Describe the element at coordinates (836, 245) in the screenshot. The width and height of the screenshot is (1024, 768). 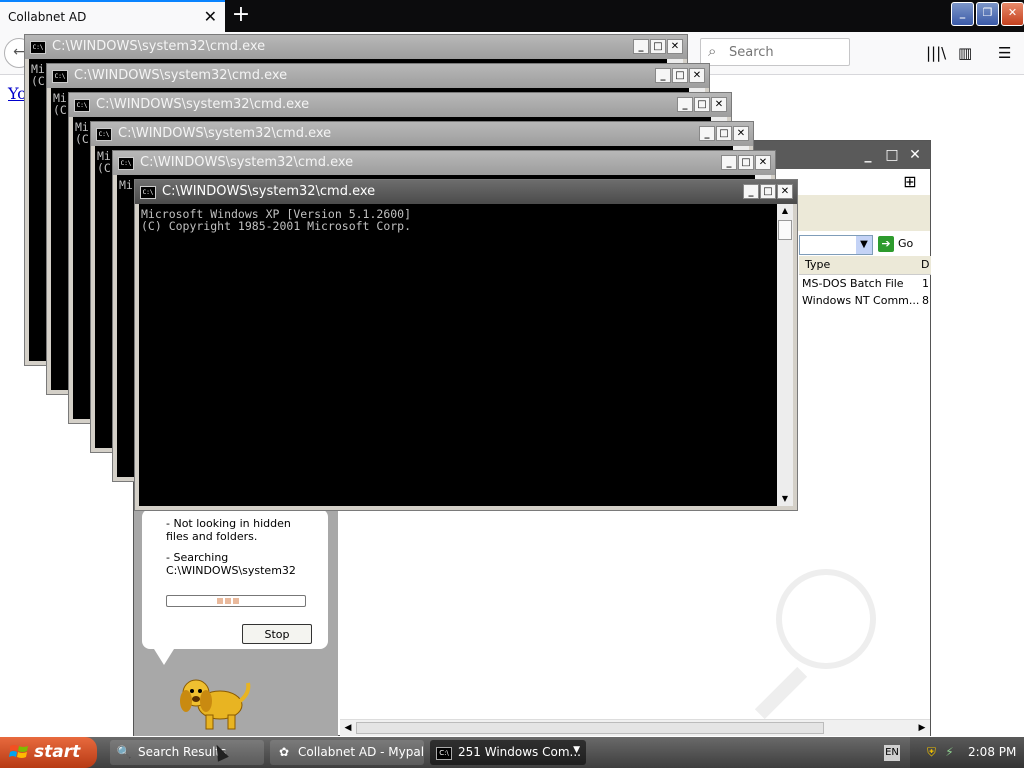
I see `address-dropdown: ▼` at that location.